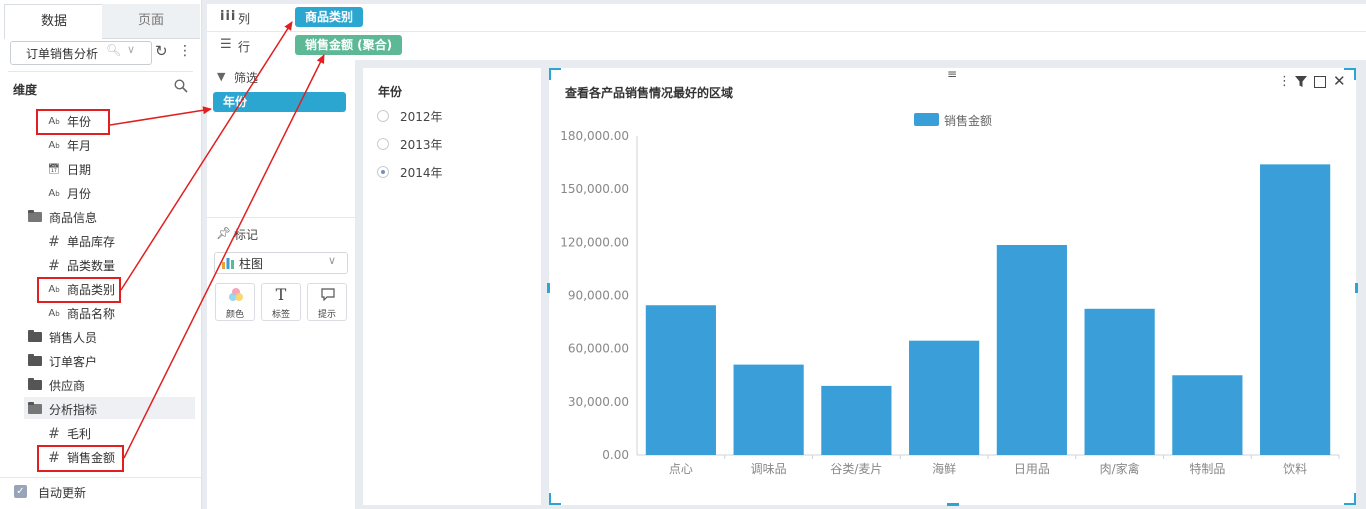 The width and height of the screenshot is (1366, 509). I want to click on chart-type-select: 柱图 ∨, so click(281, 263).